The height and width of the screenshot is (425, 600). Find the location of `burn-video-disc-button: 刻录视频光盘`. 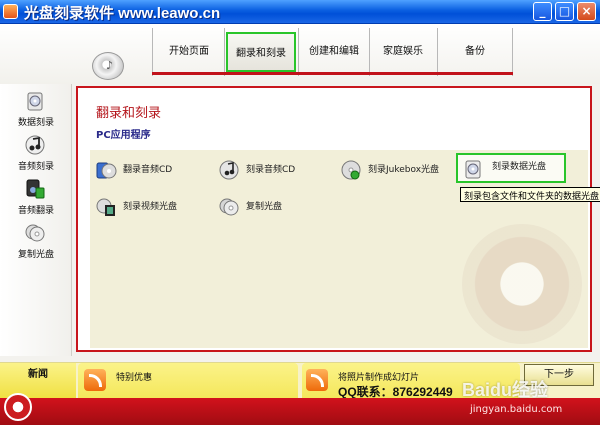

burn-video-disc-button: 刻录视频光盘 is located at coordinates (150, 207).